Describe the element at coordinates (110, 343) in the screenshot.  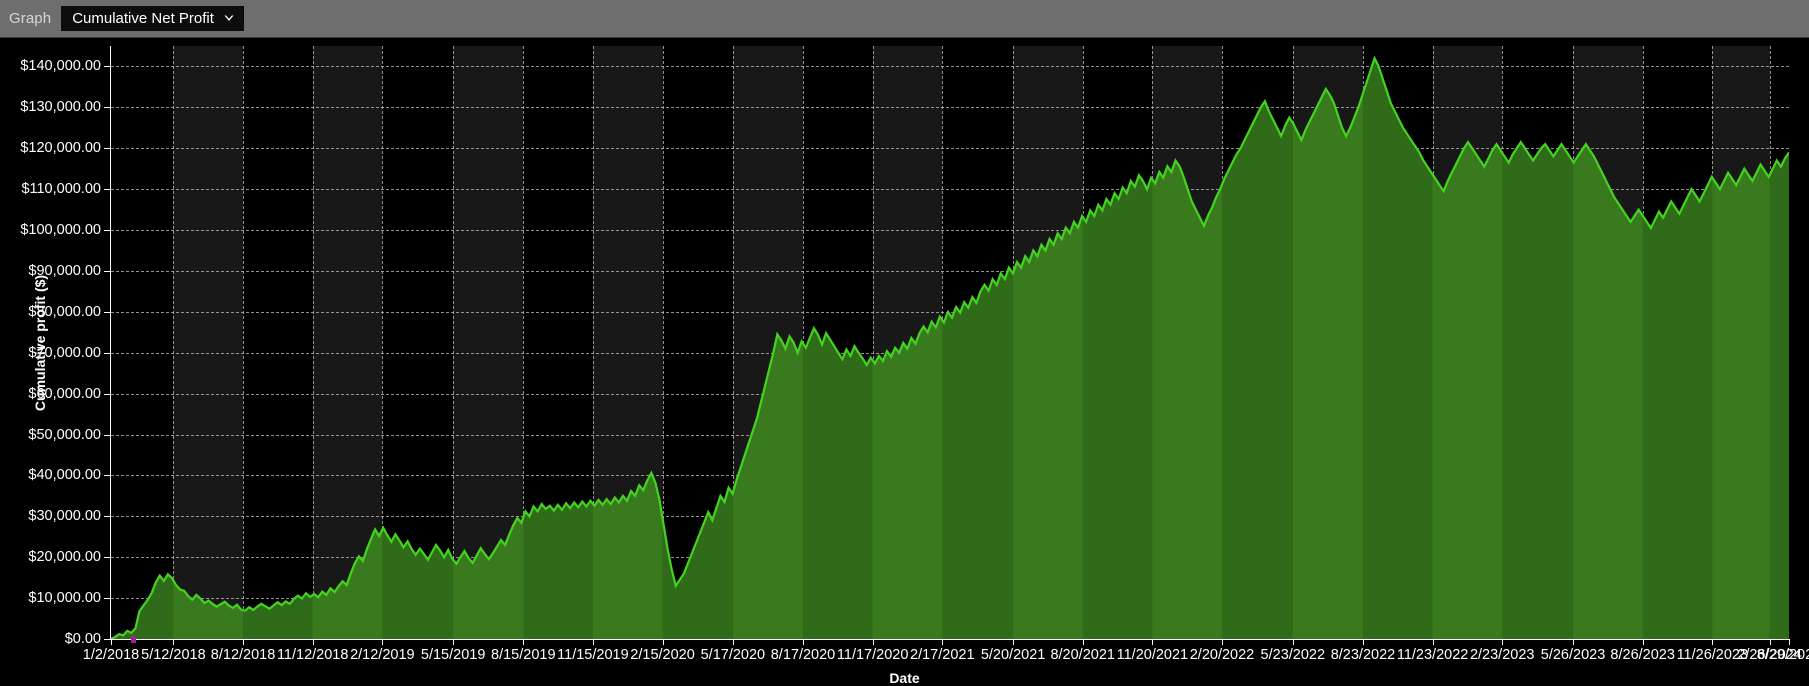
I see `y-axis-line` at that location.